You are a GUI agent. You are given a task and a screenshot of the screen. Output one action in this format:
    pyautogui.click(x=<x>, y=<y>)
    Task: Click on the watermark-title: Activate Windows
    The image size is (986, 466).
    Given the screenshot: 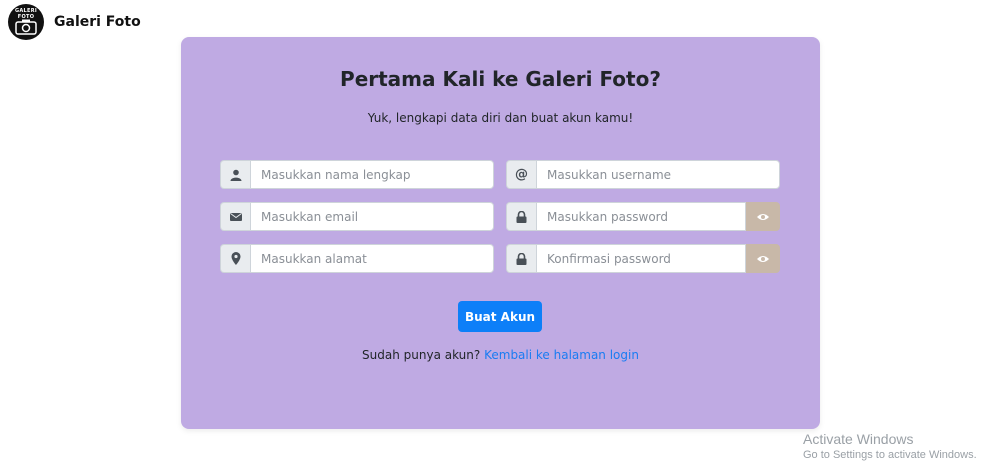 What is the action you would take?
    pyautogui.click(x=858, y=439)
    